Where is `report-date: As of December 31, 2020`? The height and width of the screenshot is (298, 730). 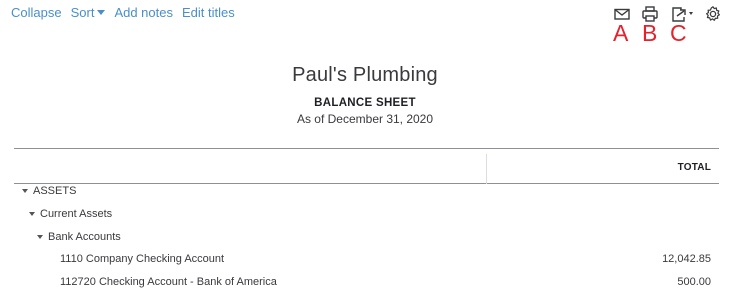 report-date: As of December 31, 2020 is located at coordinates (365, 119).